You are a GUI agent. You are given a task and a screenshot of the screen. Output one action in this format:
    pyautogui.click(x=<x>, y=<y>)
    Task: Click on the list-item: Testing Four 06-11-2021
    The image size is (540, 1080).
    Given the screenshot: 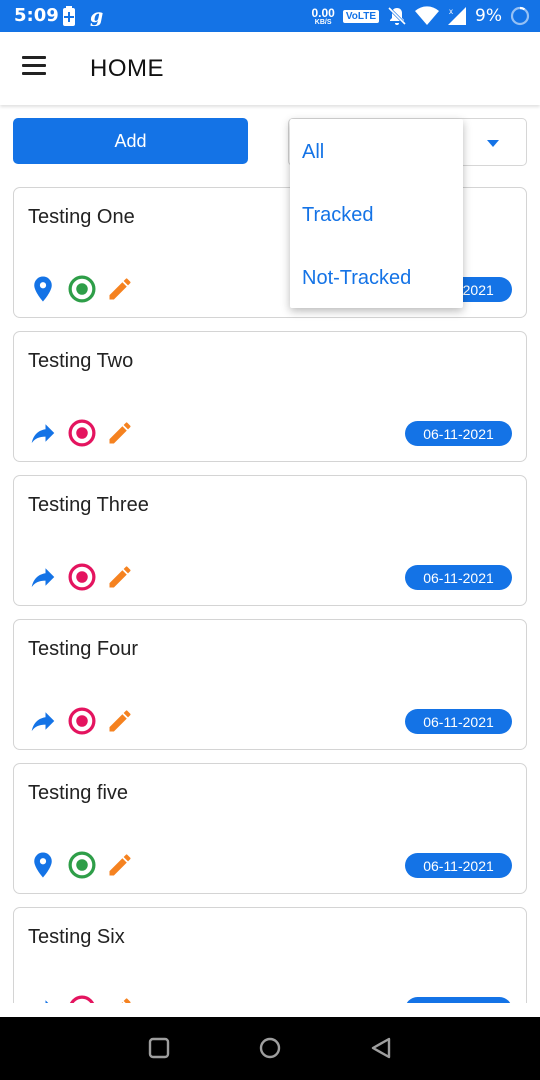 What is the action you would take?
    pyautogui.click(x=270, y=684)
    